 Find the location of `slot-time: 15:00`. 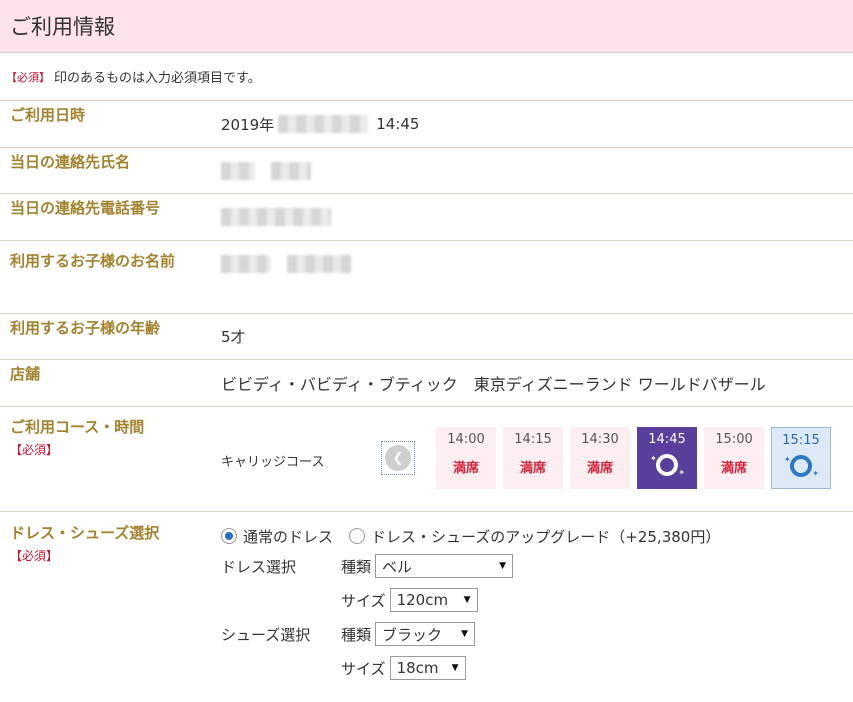

slot-time: 15:00 is located at coordinates (734, 439).